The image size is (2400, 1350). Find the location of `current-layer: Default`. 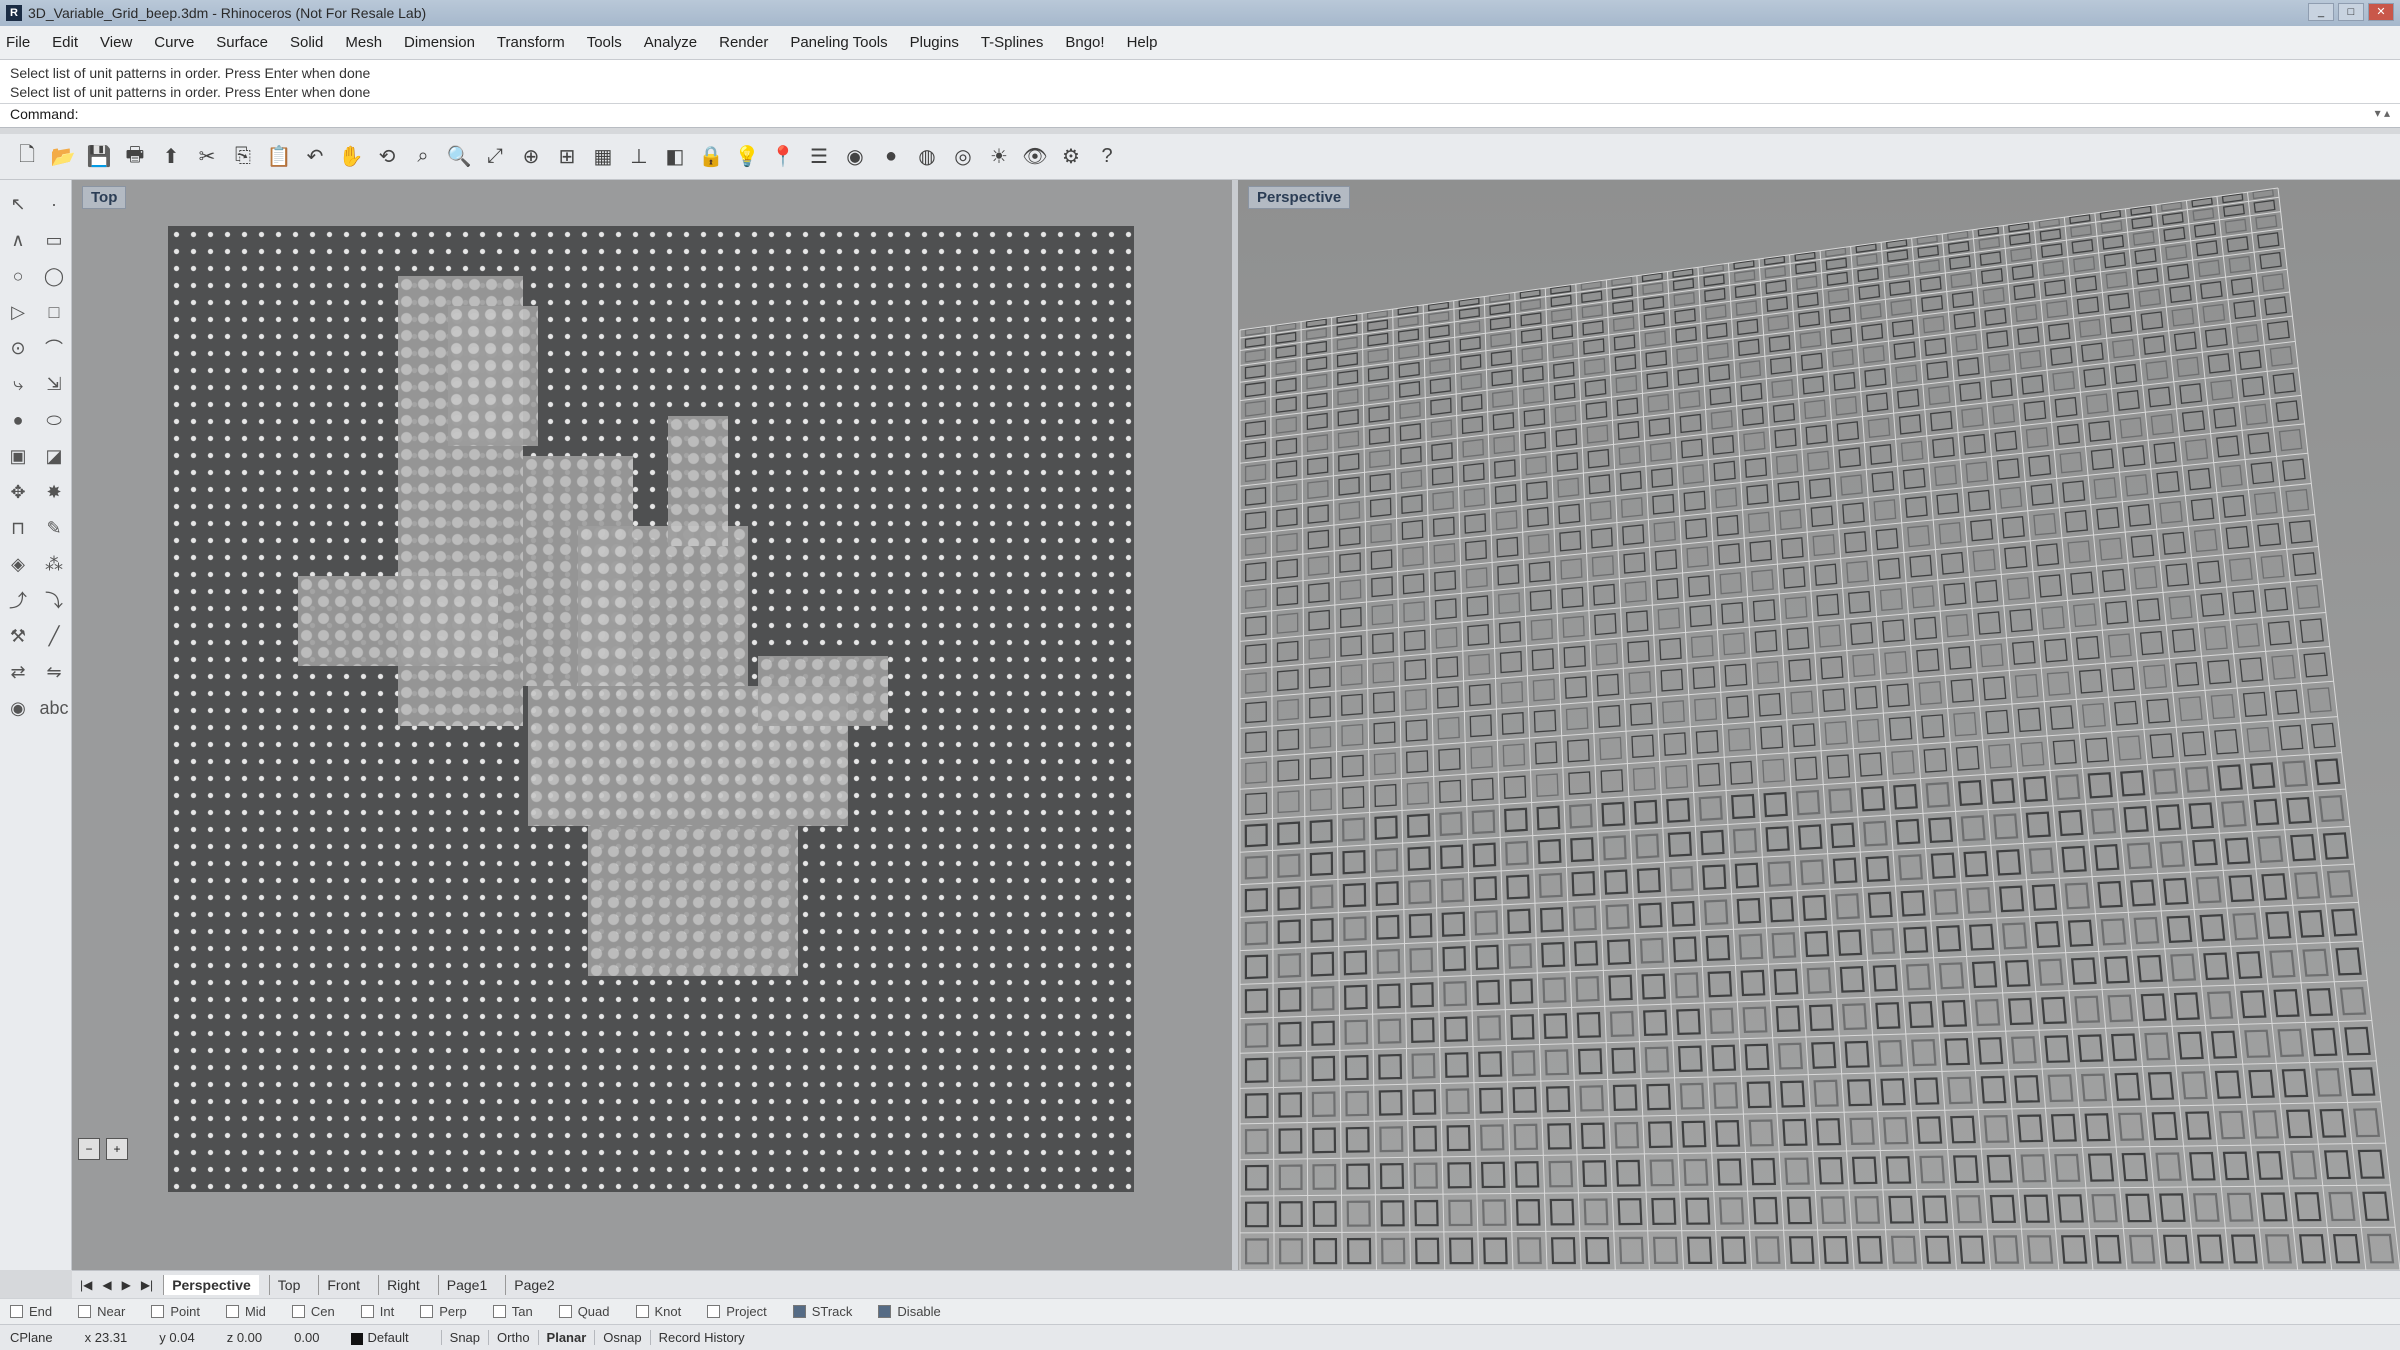

current-layer: Default is located at coordinates (380, 1337).